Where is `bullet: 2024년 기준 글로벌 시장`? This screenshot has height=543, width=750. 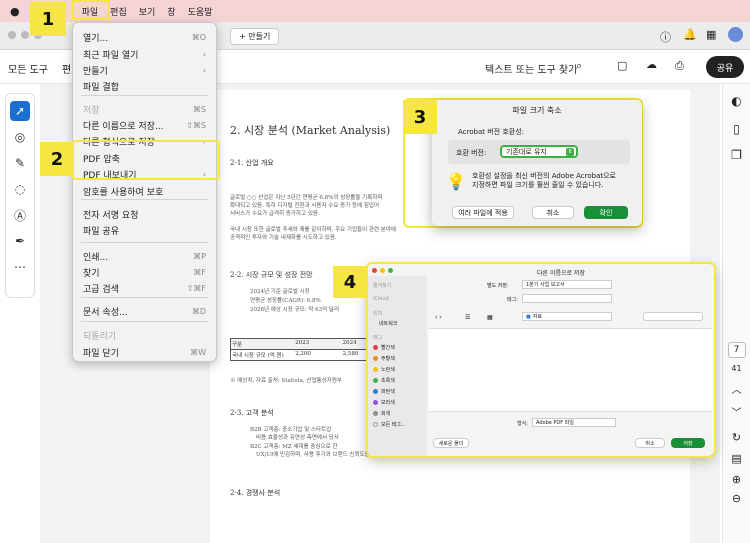 bullet: 2024년 기준 글로벌 시장 is located at coordinates (280, 292).